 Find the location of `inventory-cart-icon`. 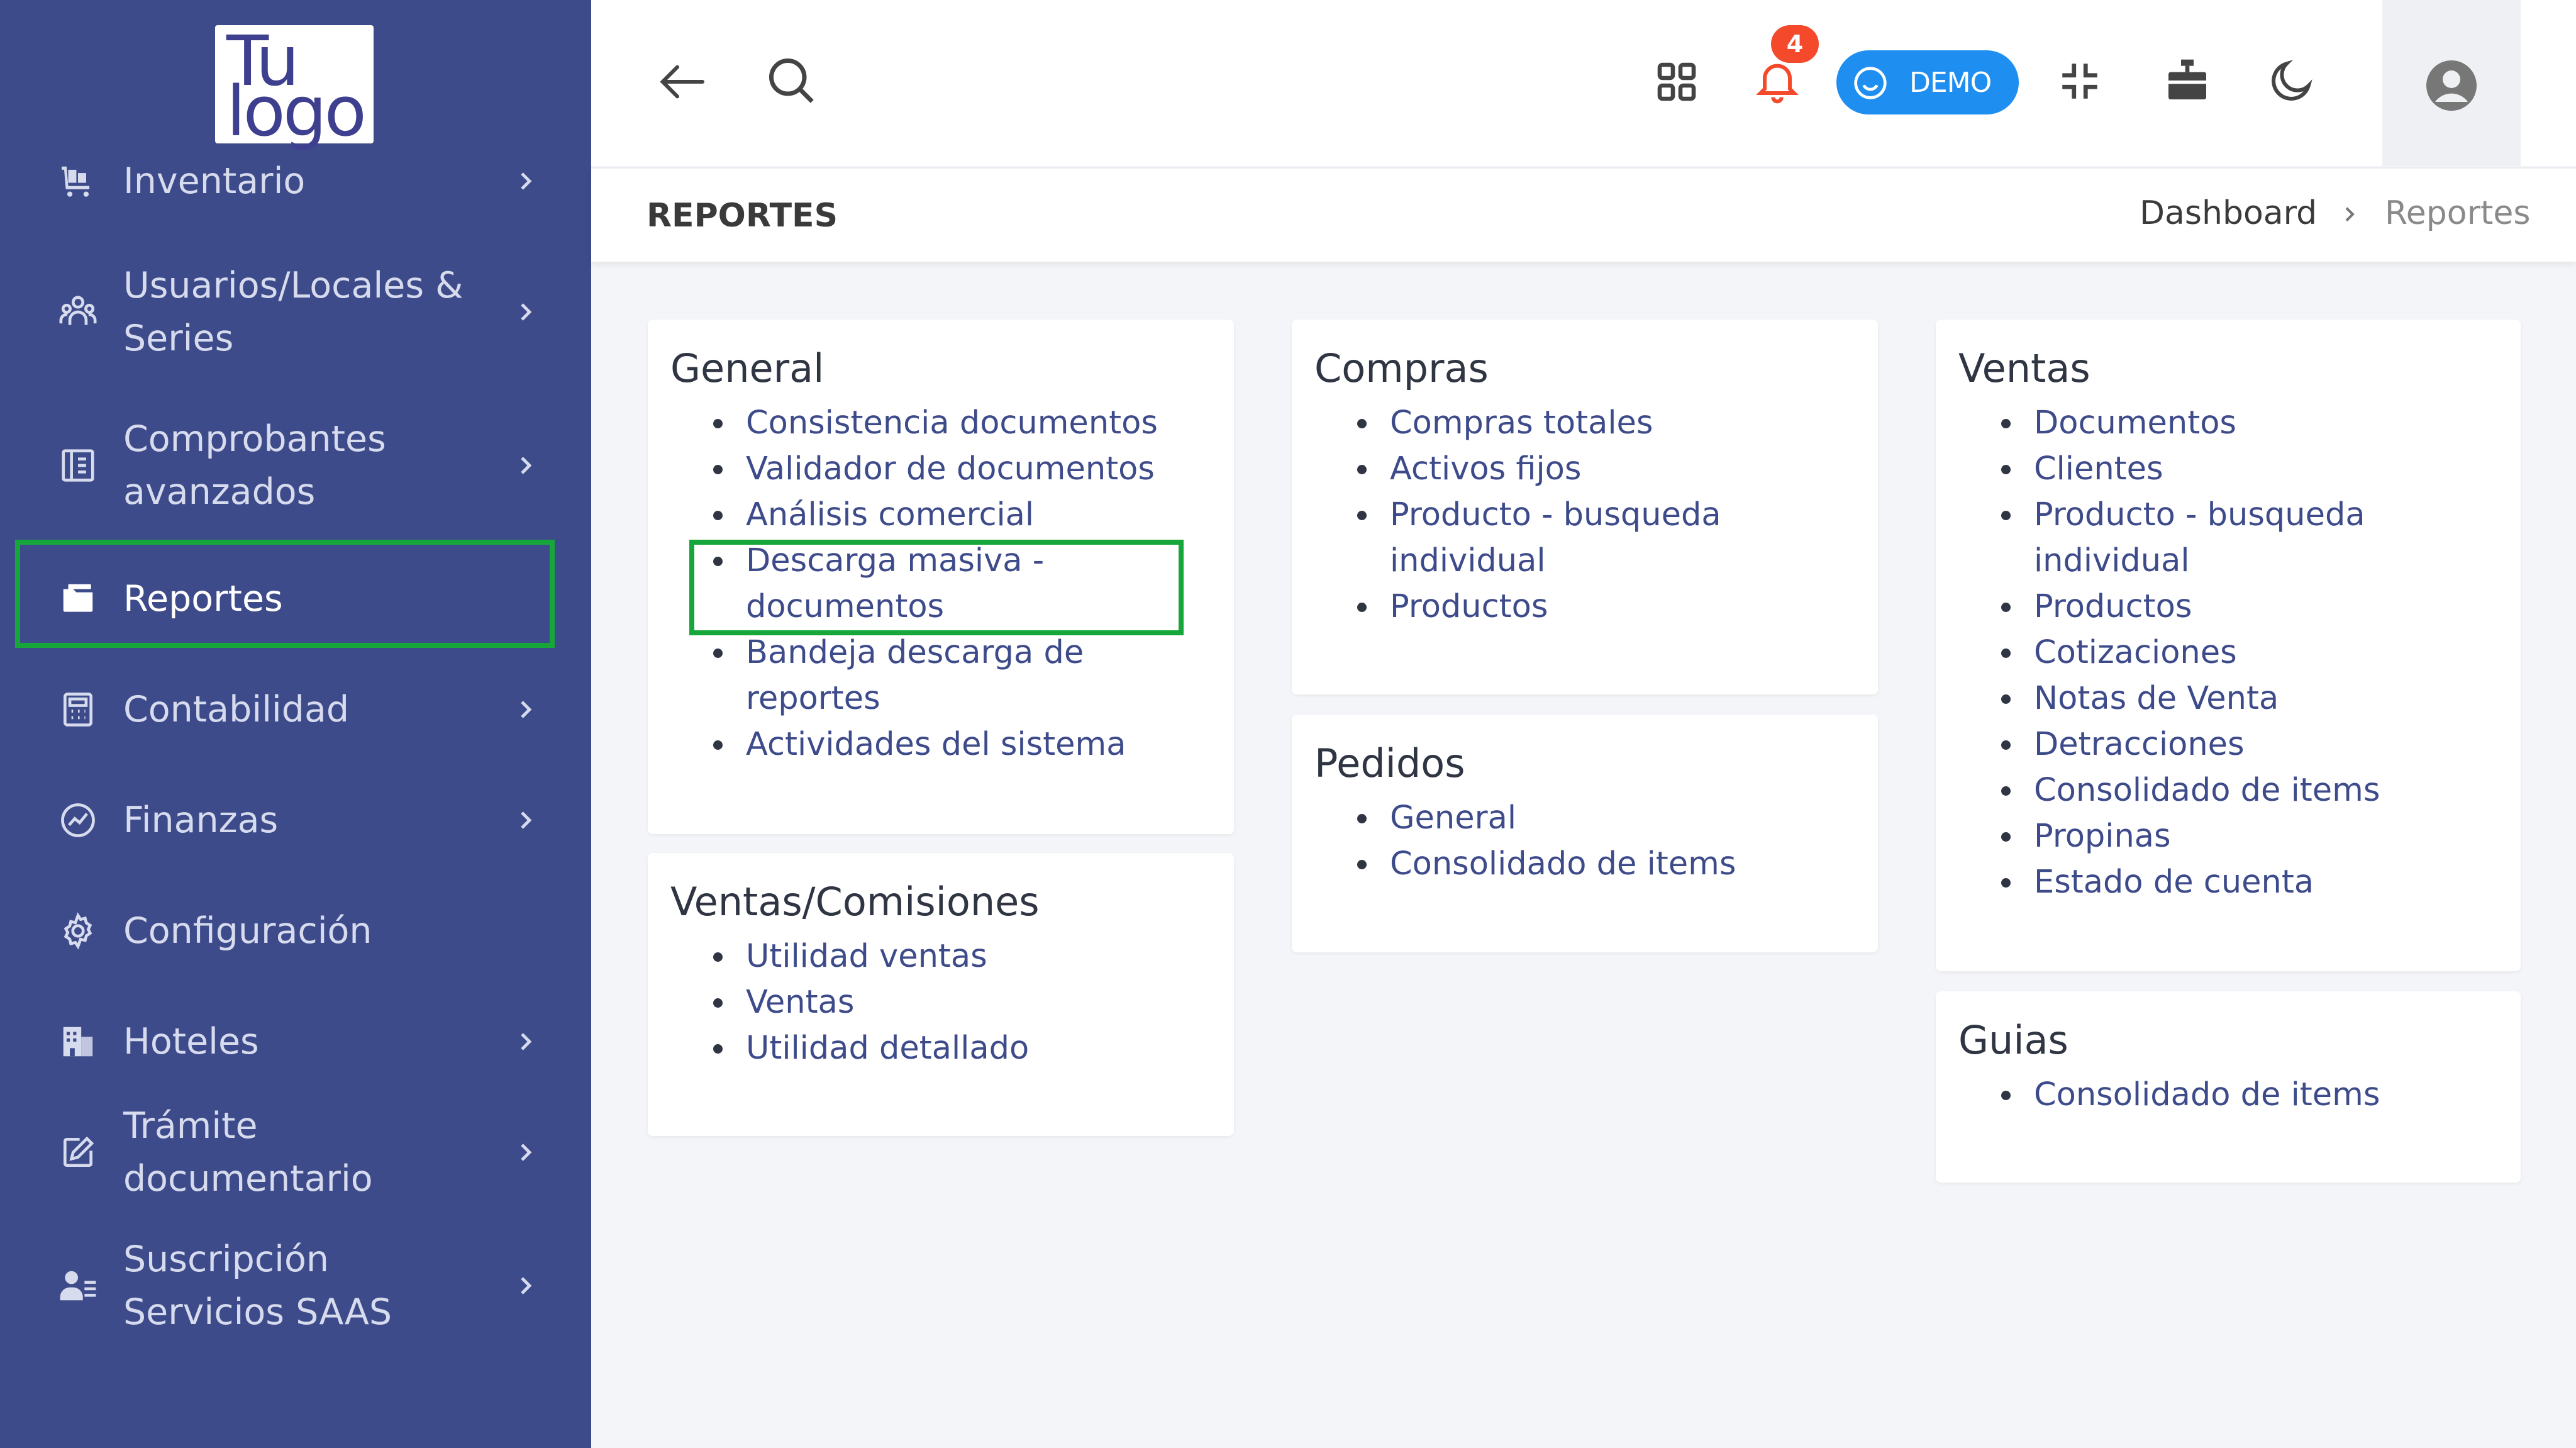

inventory-cart-icon is located at coordinates (78, 181).